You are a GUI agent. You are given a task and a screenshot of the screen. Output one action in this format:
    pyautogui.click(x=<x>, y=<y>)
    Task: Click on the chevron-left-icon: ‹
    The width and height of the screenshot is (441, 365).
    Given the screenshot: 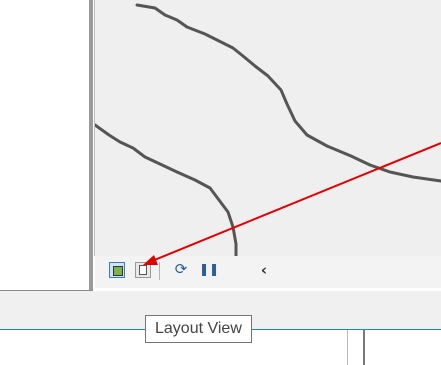 What is the action you would take?
    pyautogui.click(x=264, y=270)
    